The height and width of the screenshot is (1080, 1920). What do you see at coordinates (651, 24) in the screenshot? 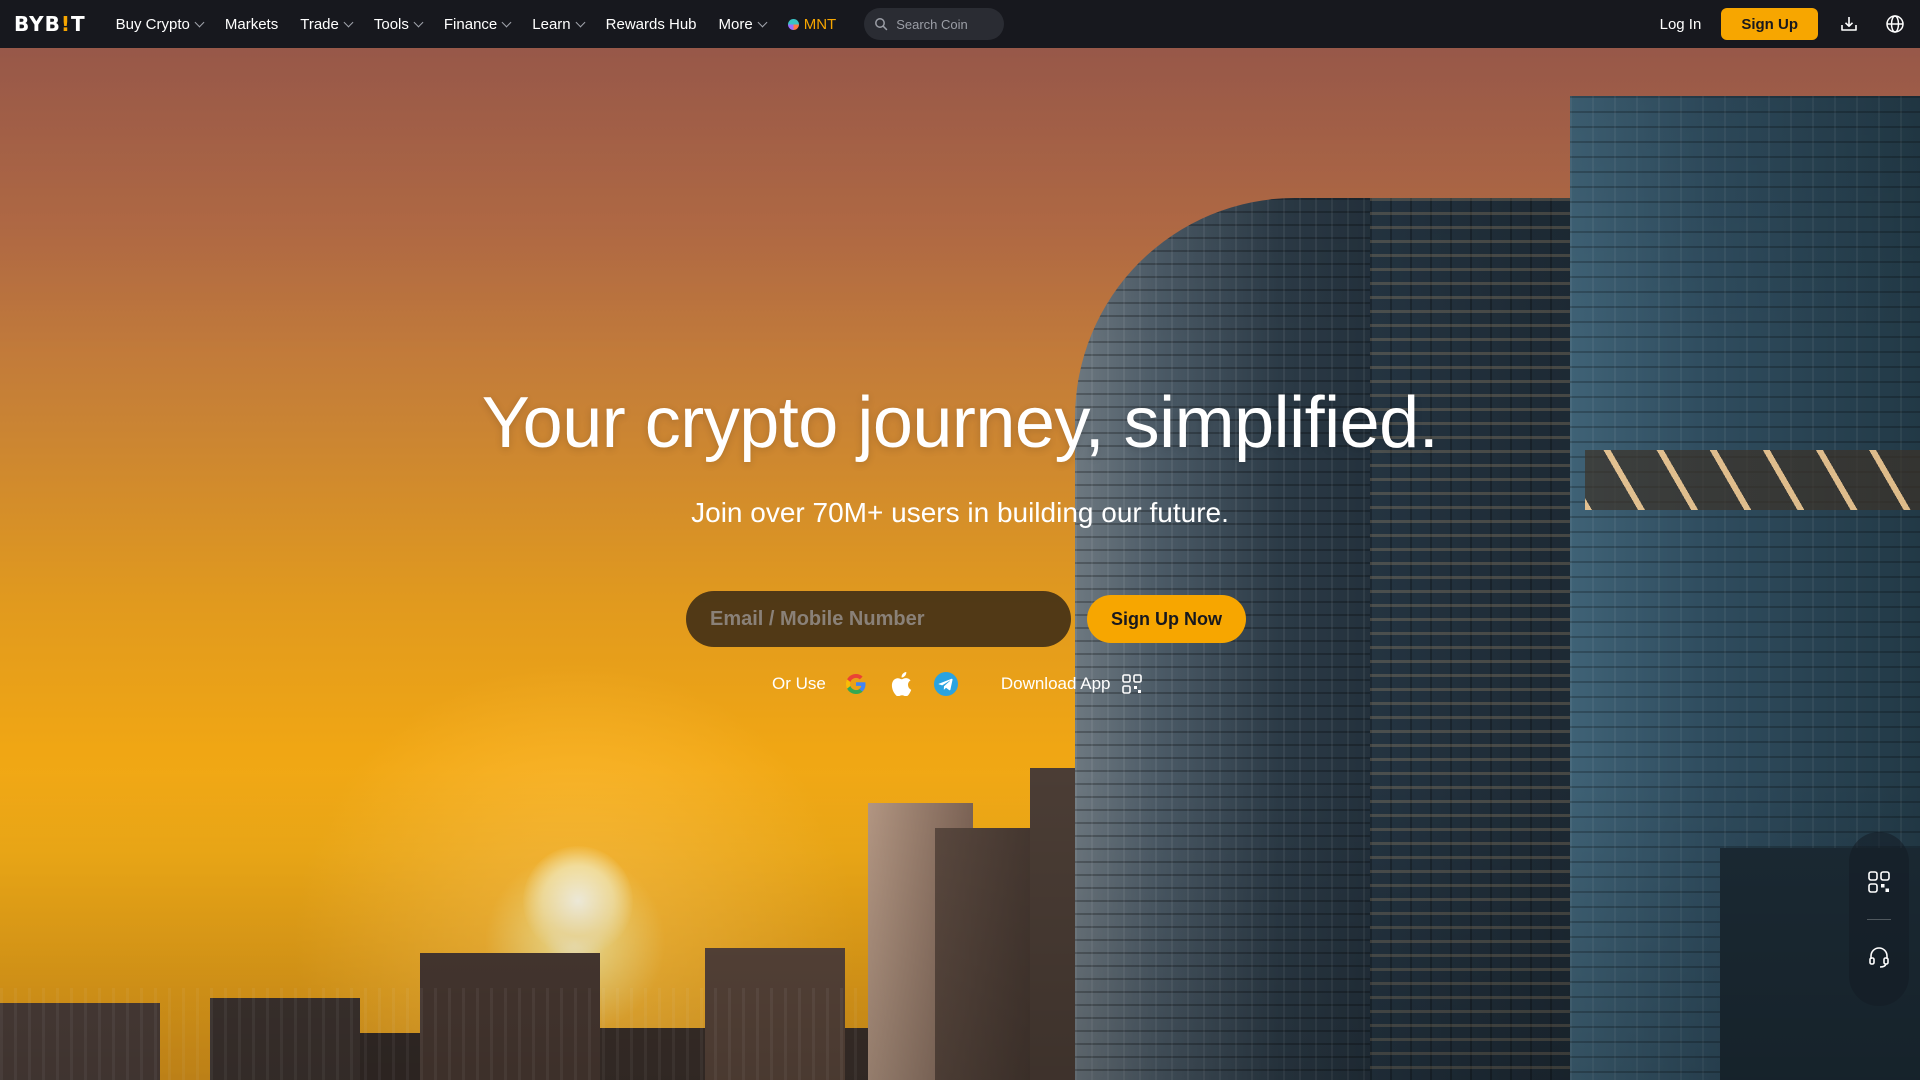
I see `nav-item-rewards-hub: Rewards Hub` at bounding box center [651, 24].